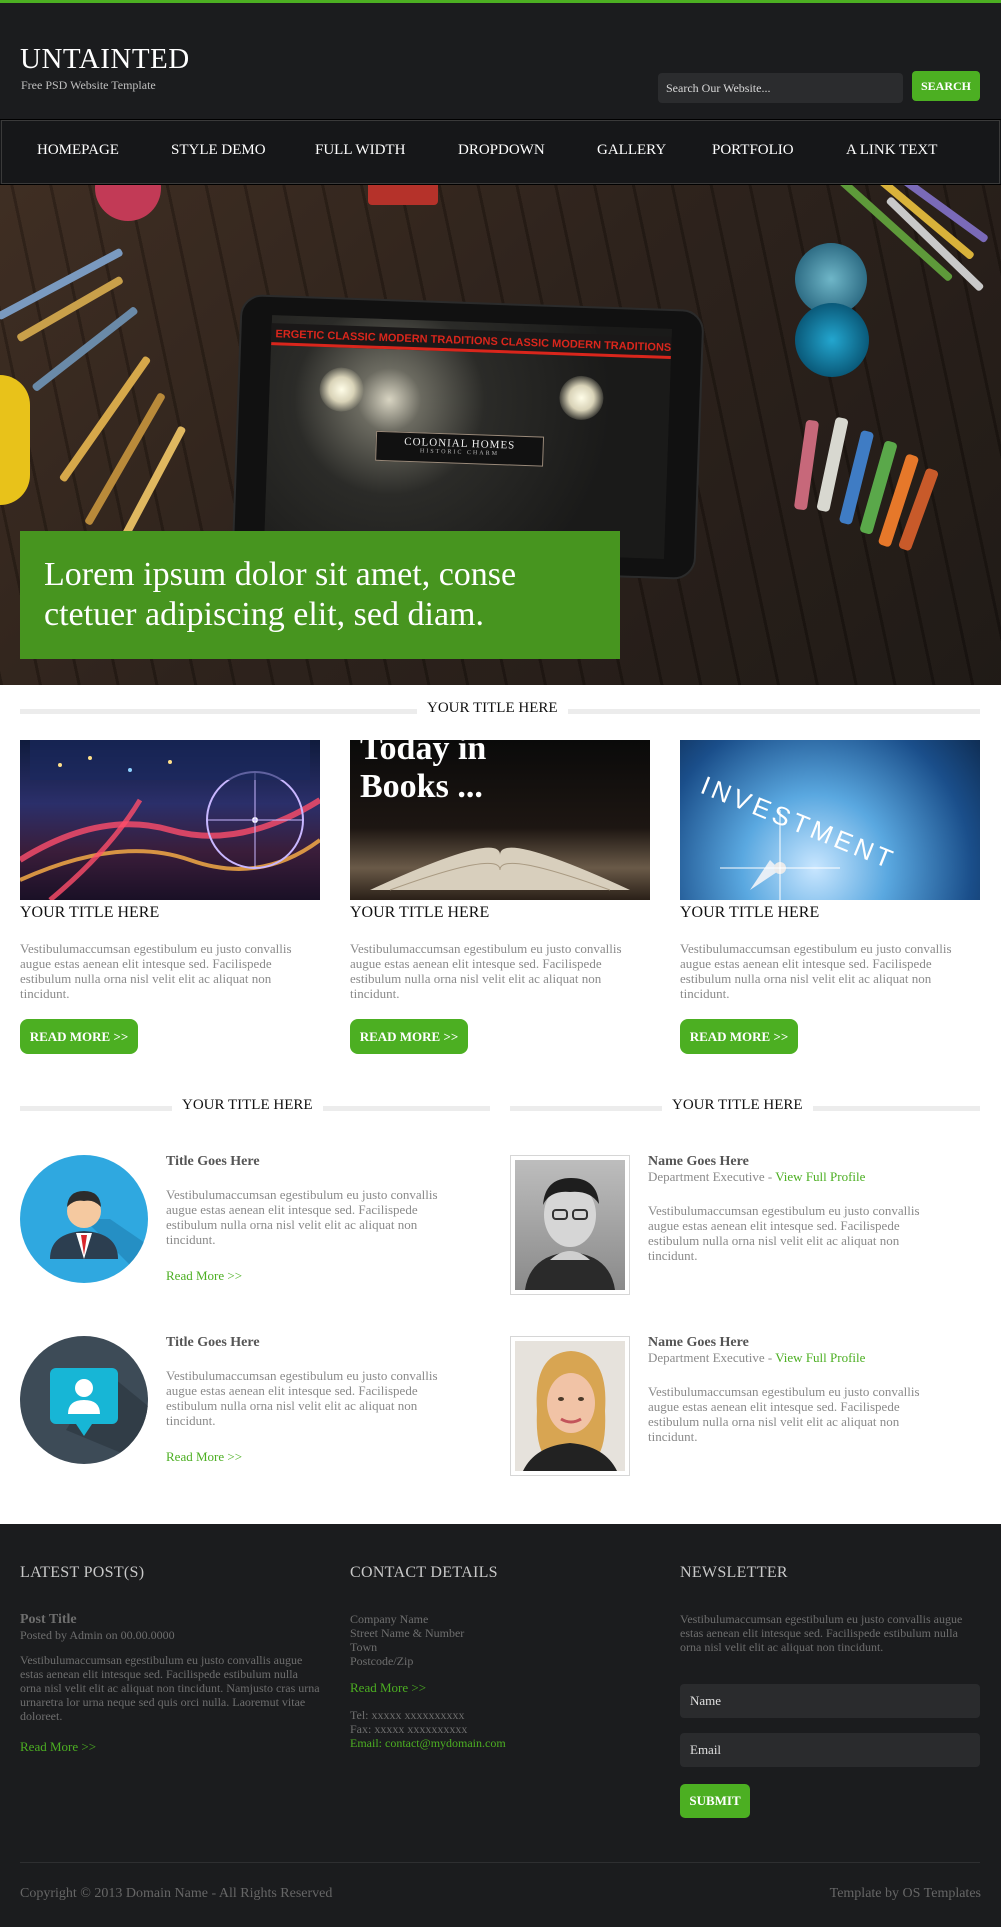  I want to click on hero-caption-line-1: Lorem ipsum dolor sit amet, conse, so click(280, 574).